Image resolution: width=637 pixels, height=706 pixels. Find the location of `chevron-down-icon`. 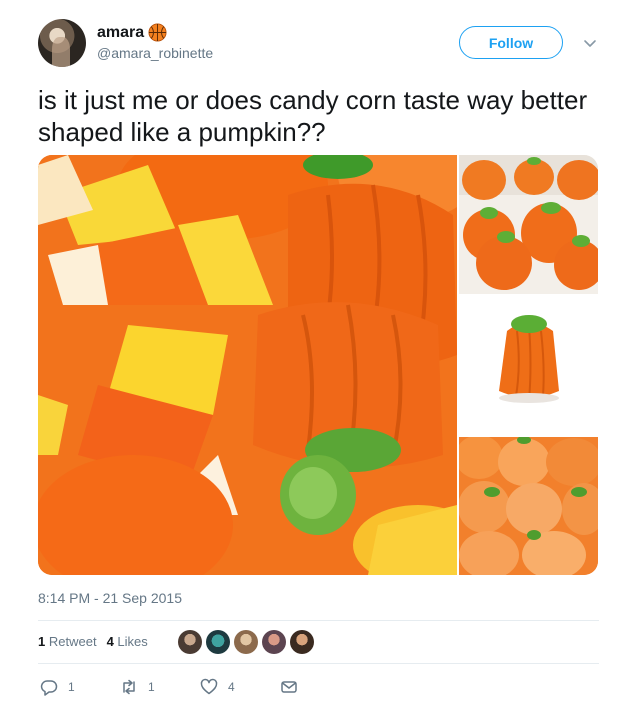

chevron-down-icon is located at coordinates (590, 43).